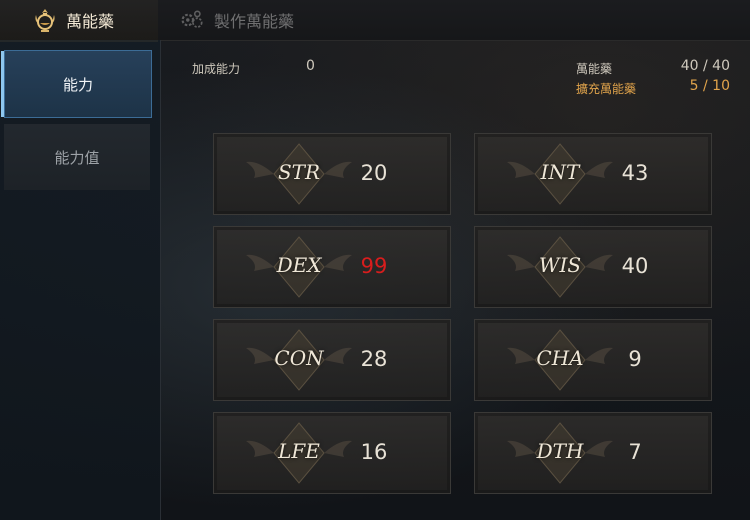 The width and height of the screenshot is (750, 520). What do you see at coordinates (332, 453) in the screenshot?
I see `stat-card-lfe: LFE 16` at bounding box center [332, 453].